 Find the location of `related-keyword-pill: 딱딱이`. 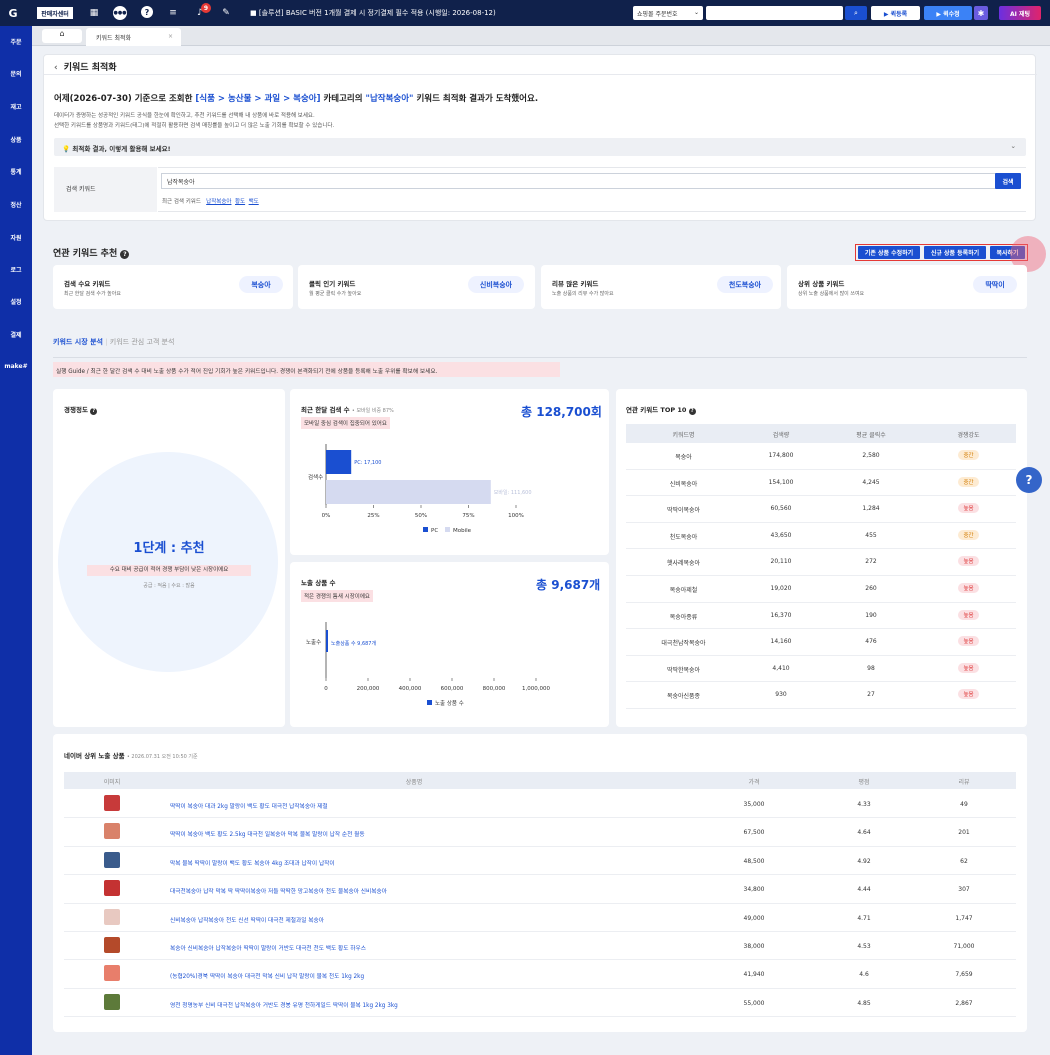

related-keyword-pill: 딱딱이 is located at coordinates (995, 284).